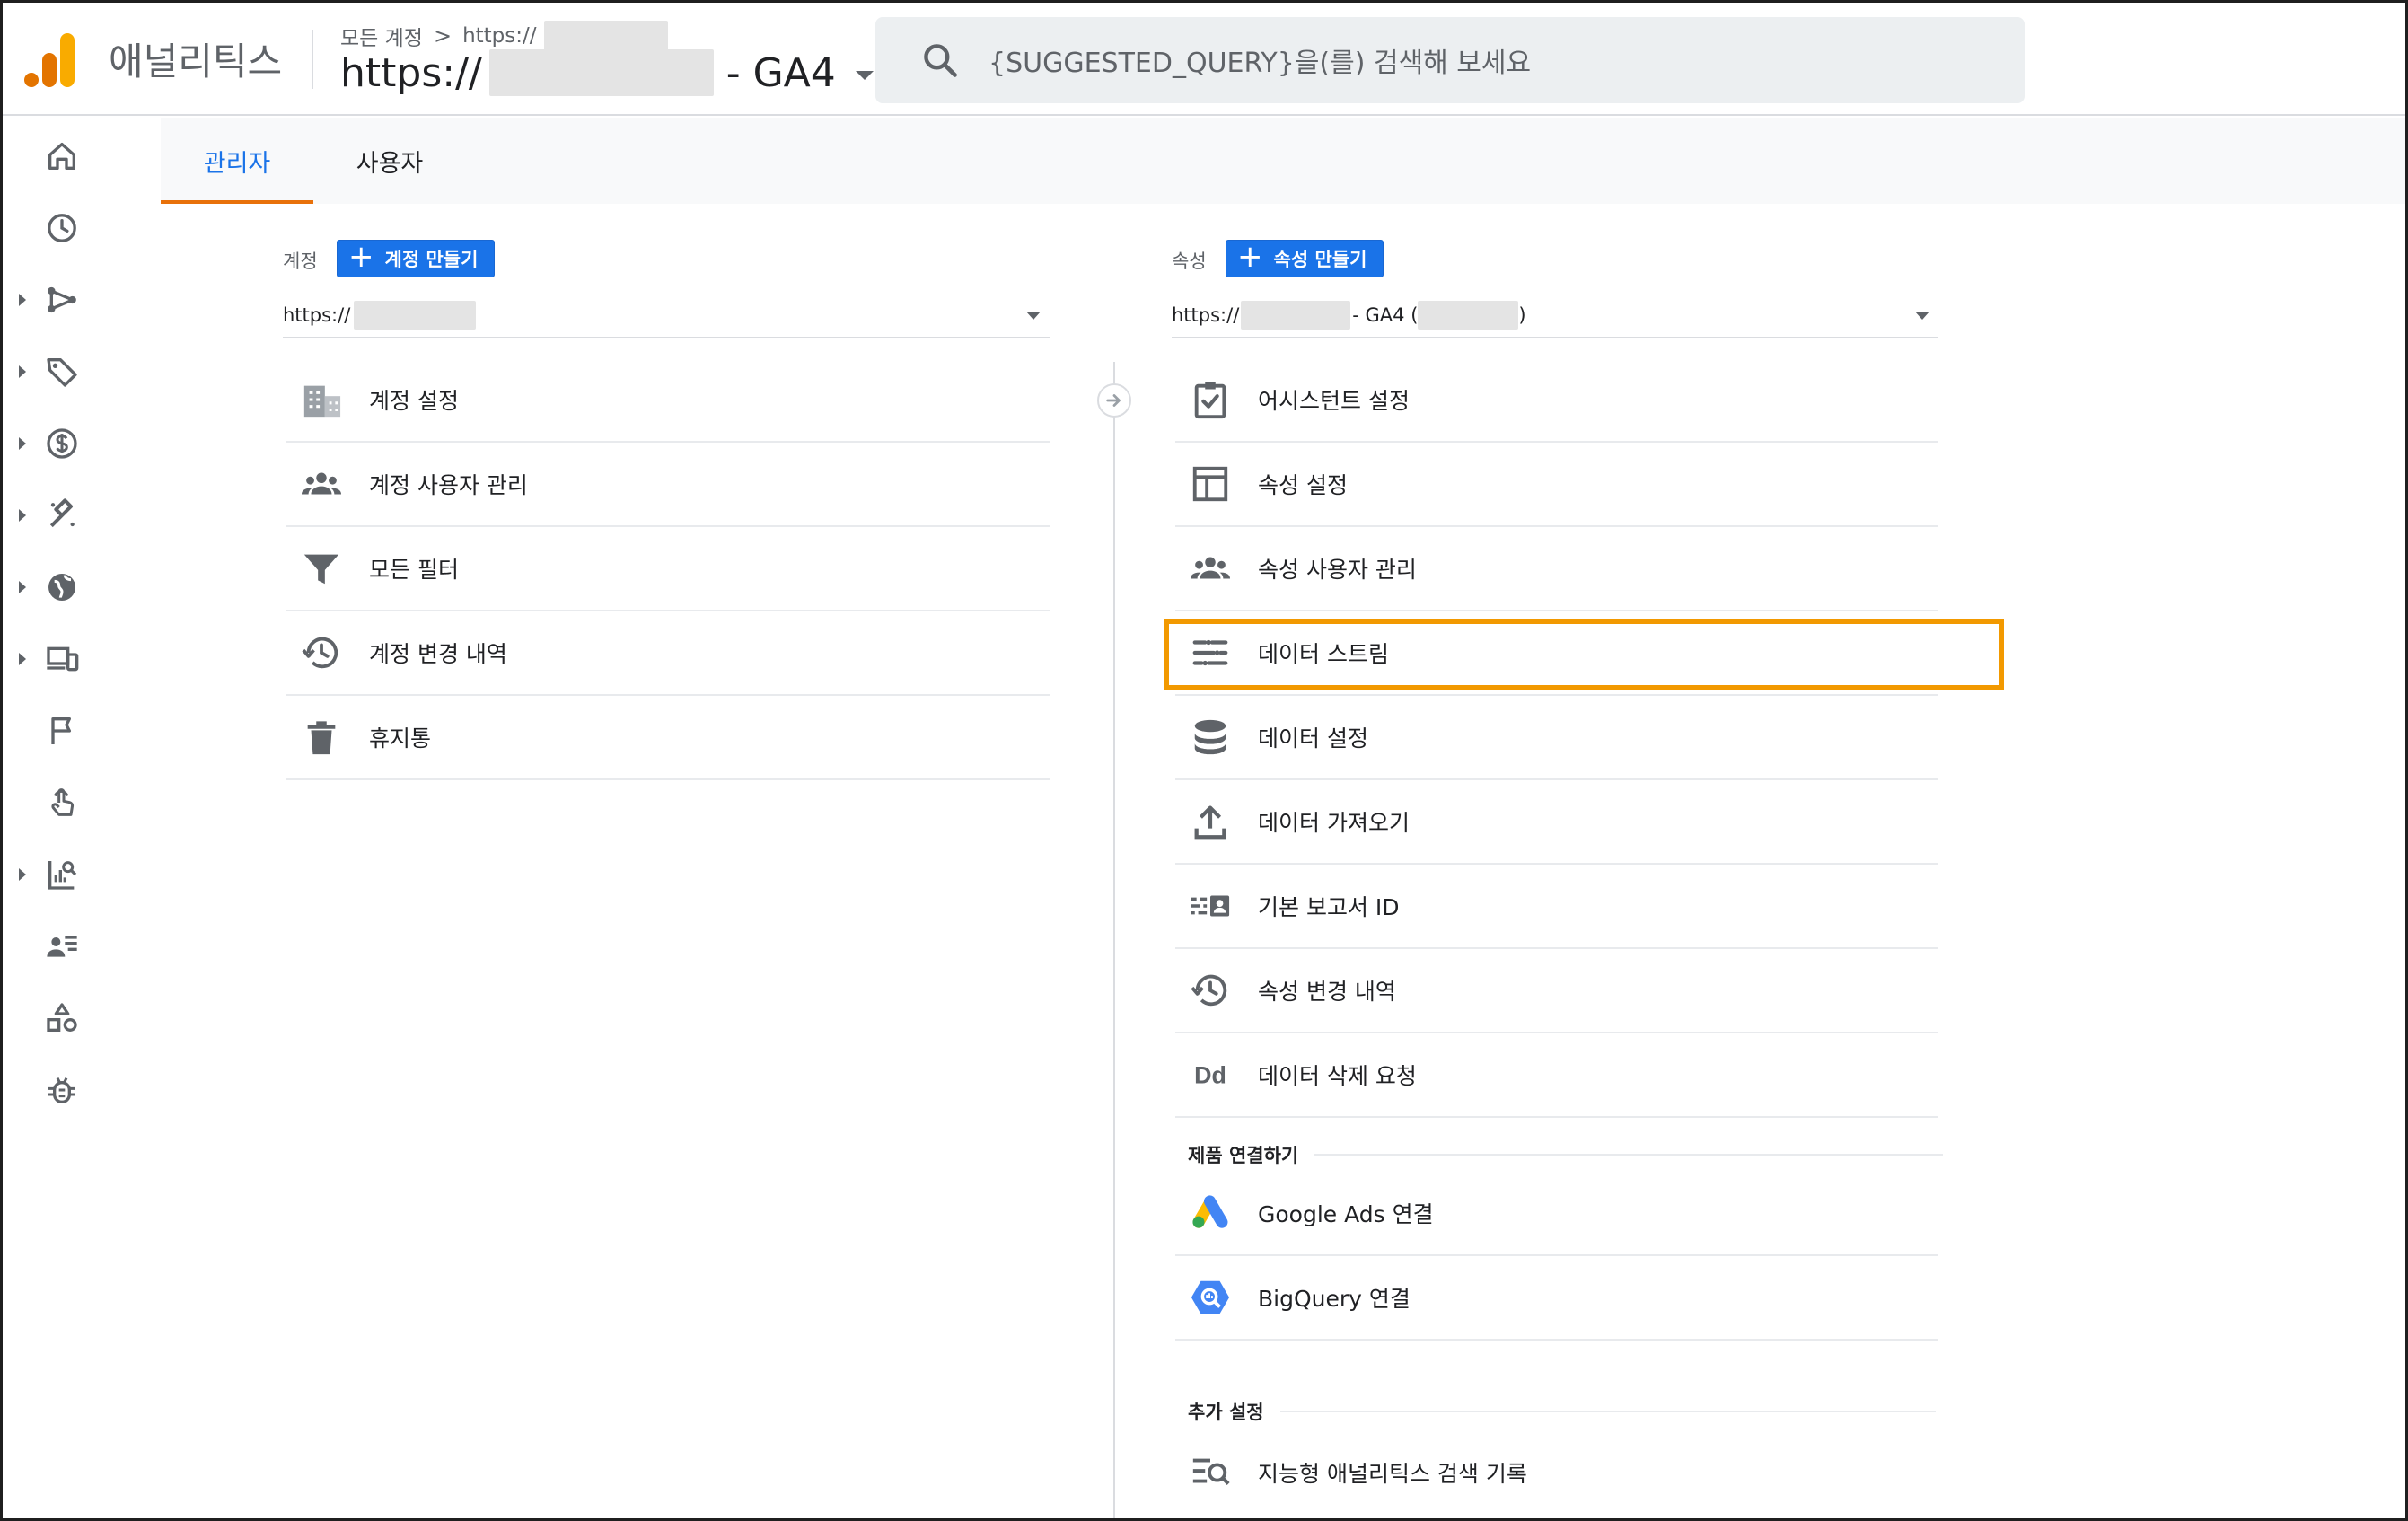 The width and height of the screenshot is (2408, 1521). I want to click on tab-admin: 관리자, so click(237, 161).